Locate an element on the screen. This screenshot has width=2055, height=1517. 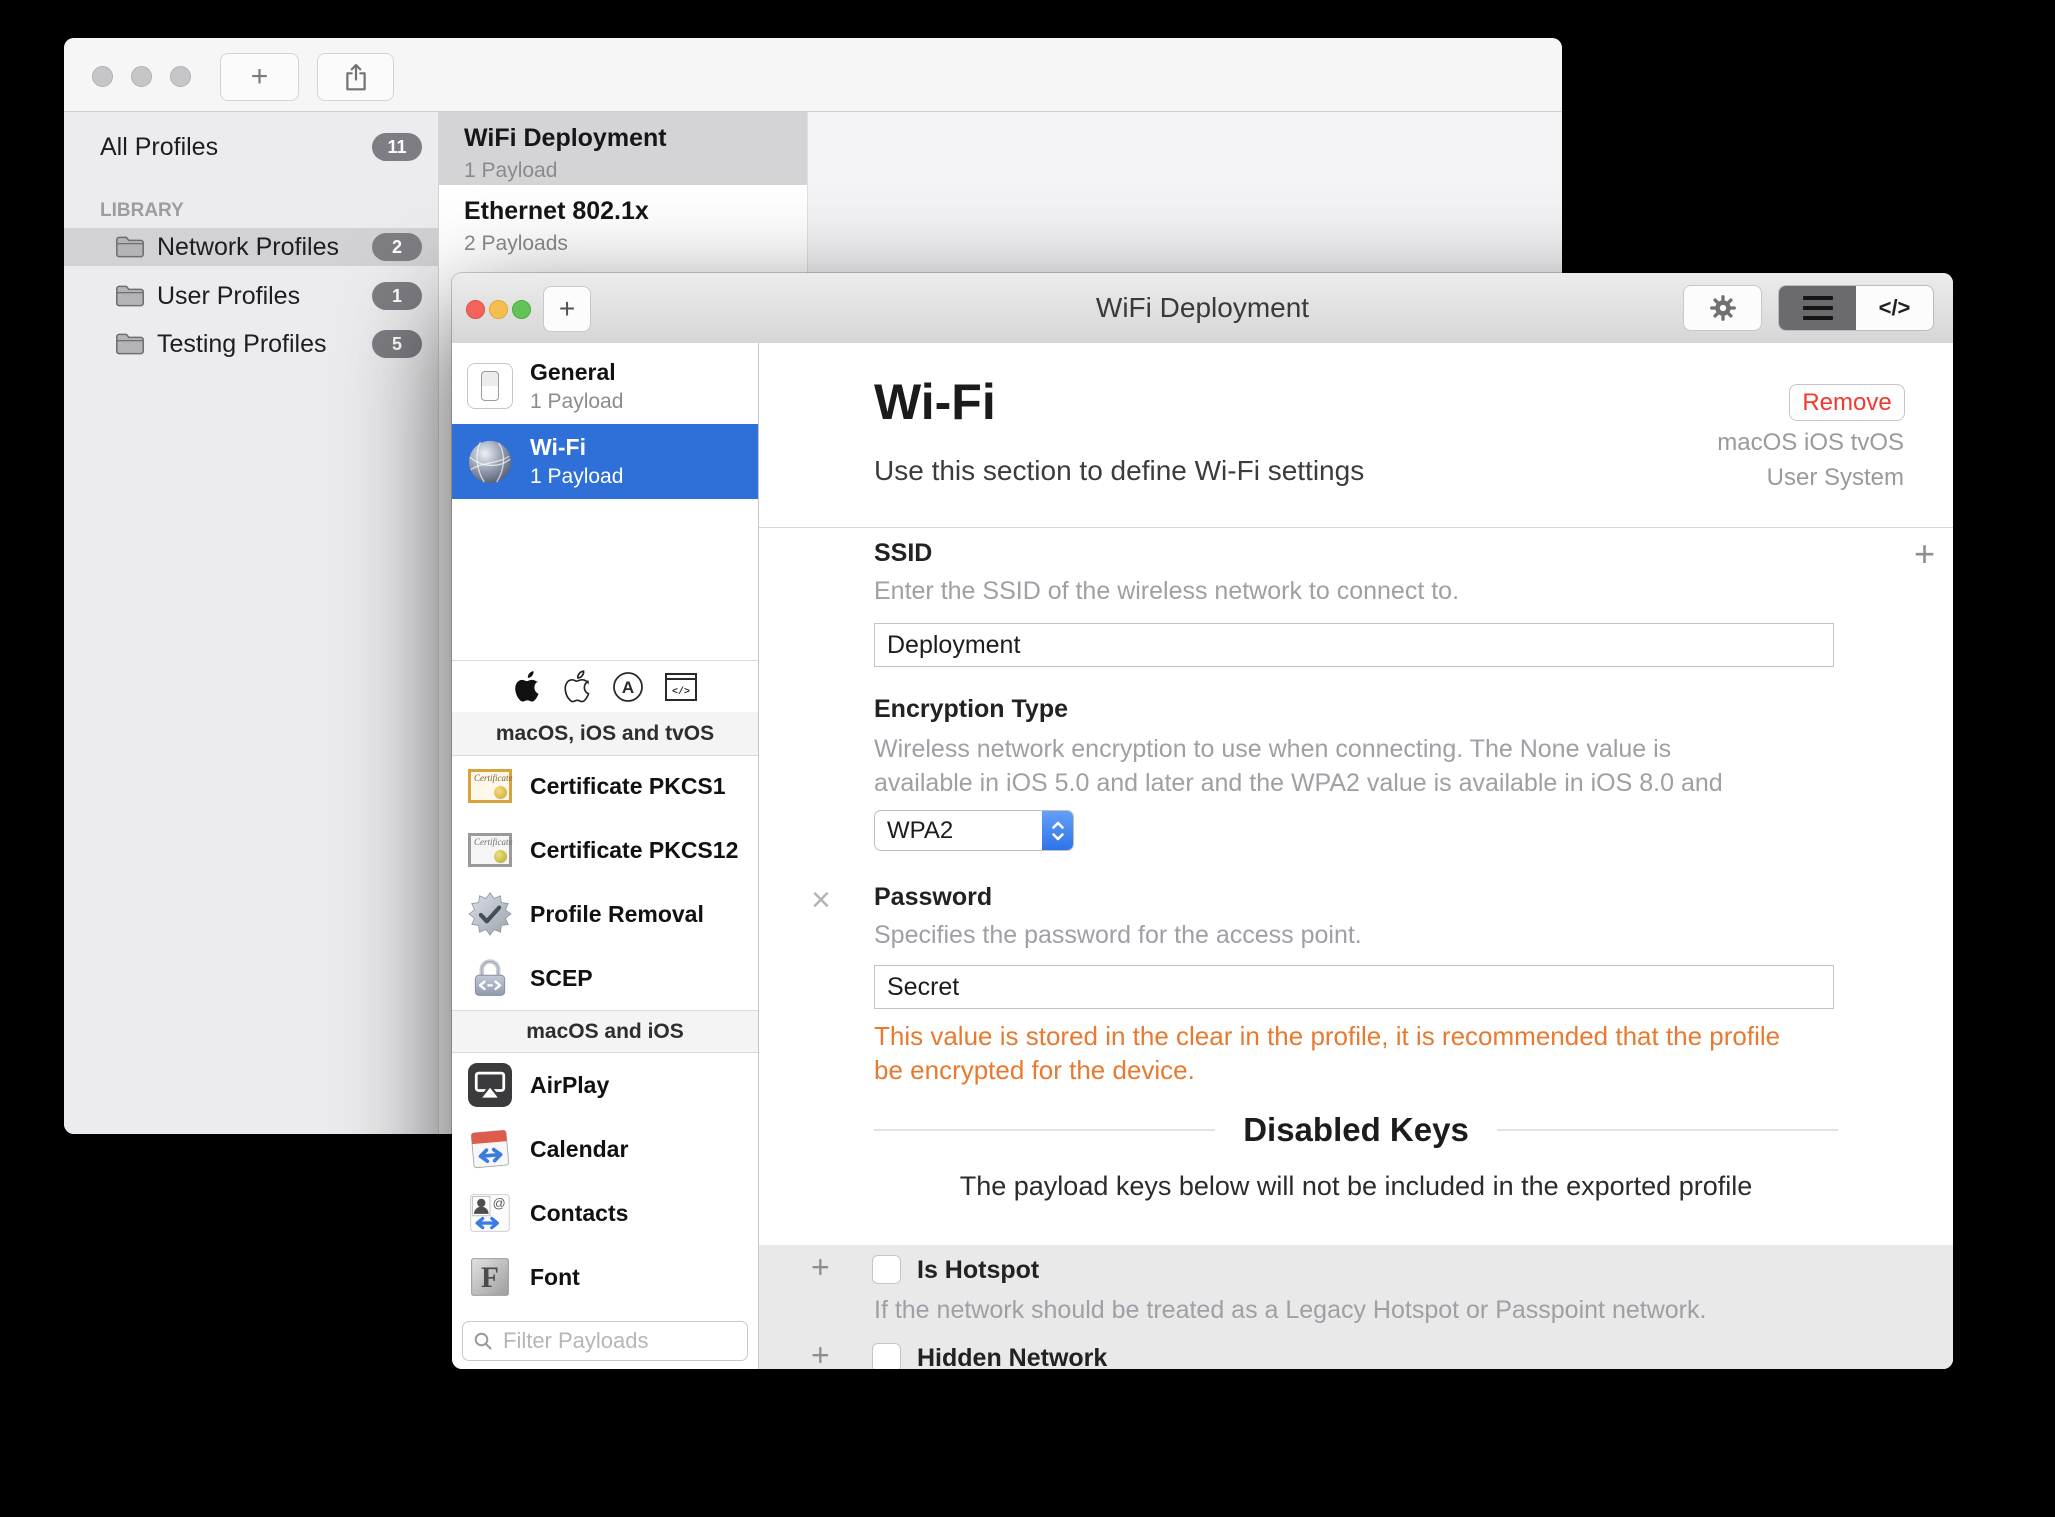
scep-lock-icon is located at coordinates (490, 977).